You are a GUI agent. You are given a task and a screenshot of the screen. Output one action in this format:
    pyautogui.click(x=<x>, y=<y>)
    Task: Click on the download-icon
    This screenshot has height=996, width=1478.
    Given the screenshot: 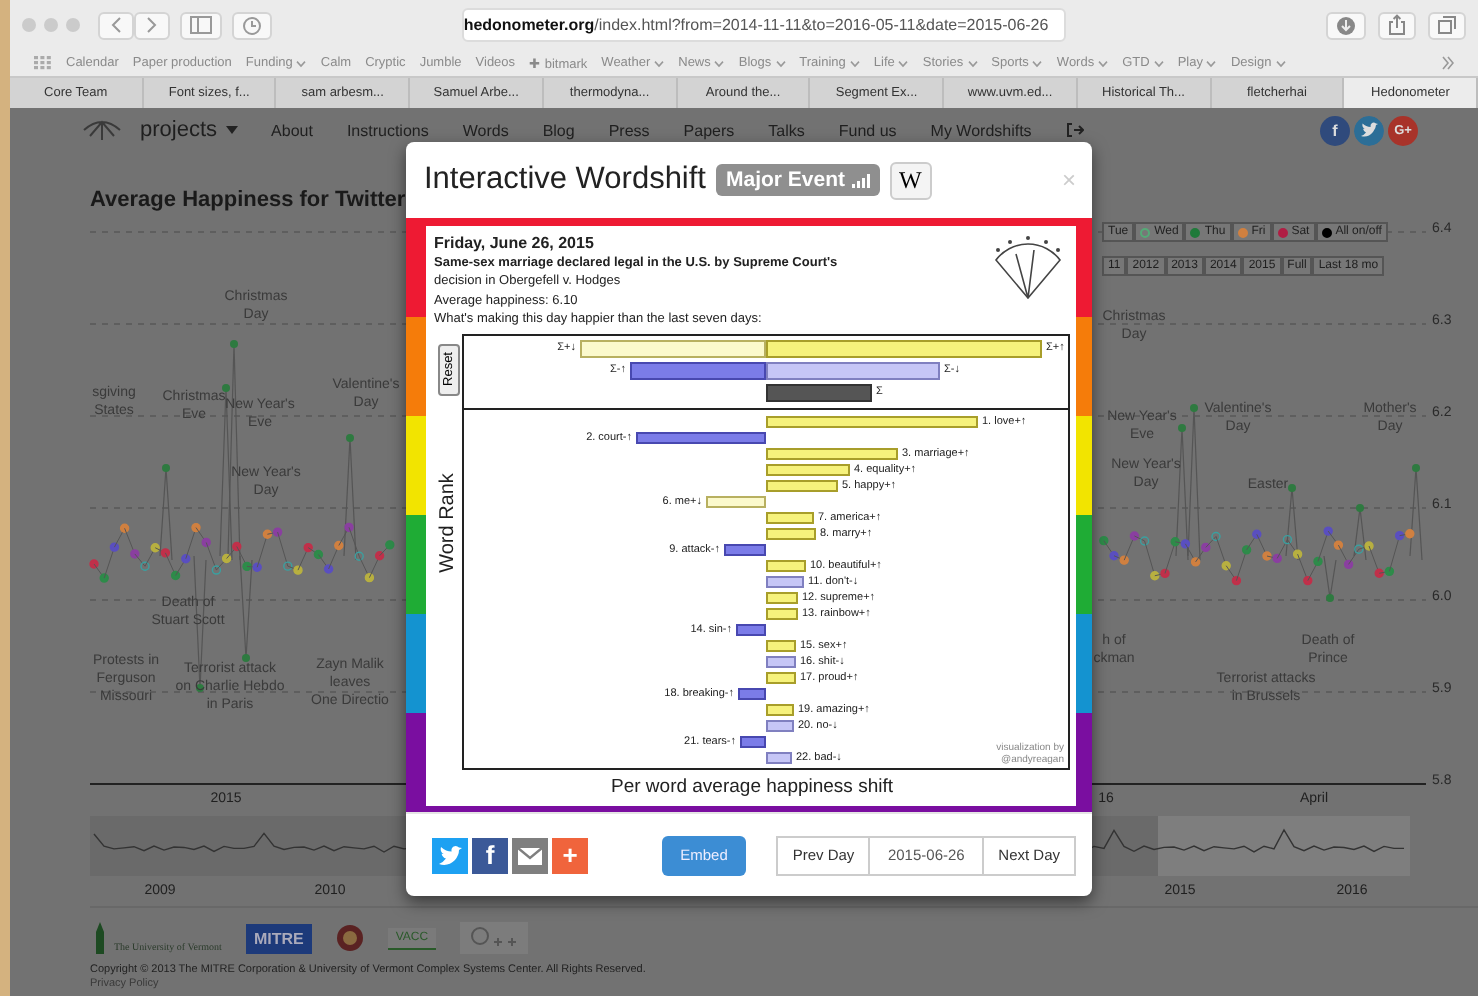 What is the action you would take?
    pyautogui.click(x=1346, y=25)
    